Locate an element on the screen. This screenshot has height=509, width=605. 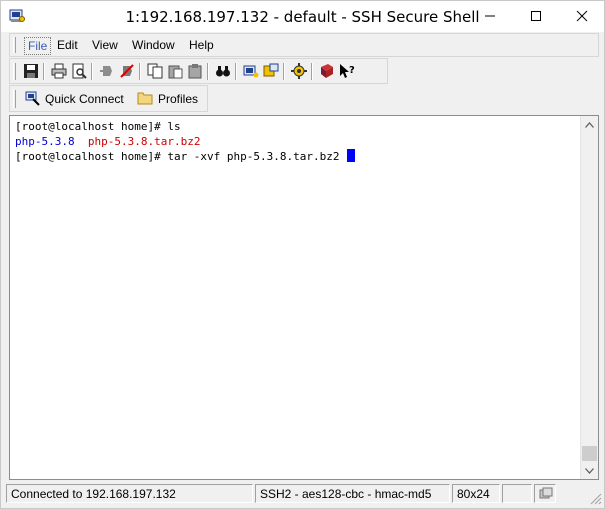
status-terminal-size: 80x24 is located at coordinates (476, 493).